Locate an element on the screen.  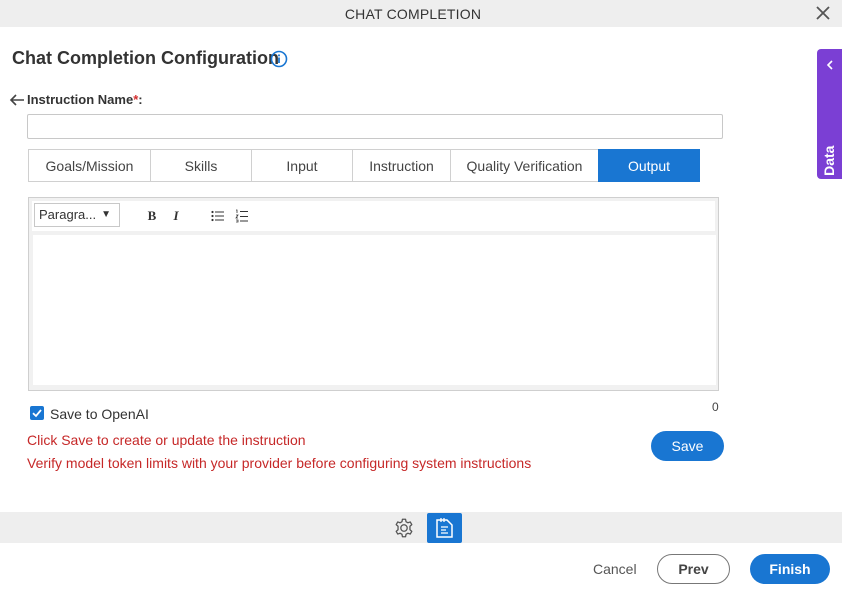
dropdown-caret-icon: ▼ is located at coordinates (106, 214).